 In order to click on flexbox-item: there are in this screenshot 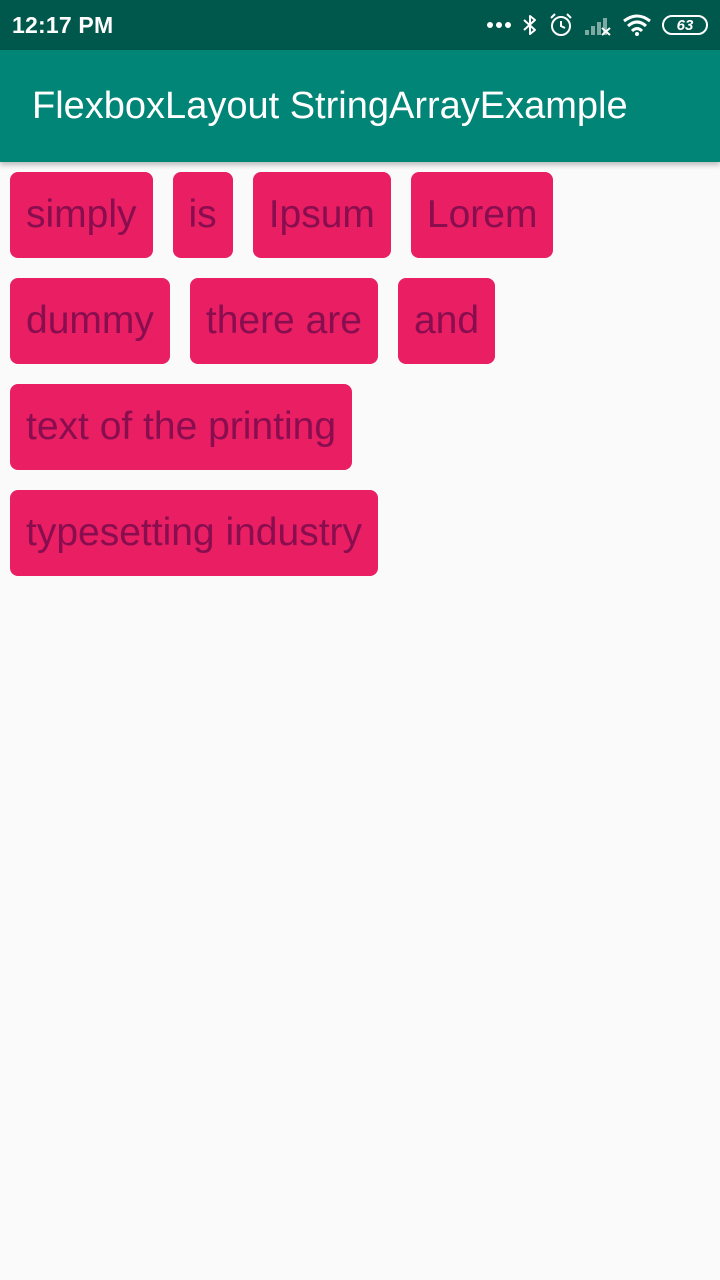, I will do `click(283, 321)`.